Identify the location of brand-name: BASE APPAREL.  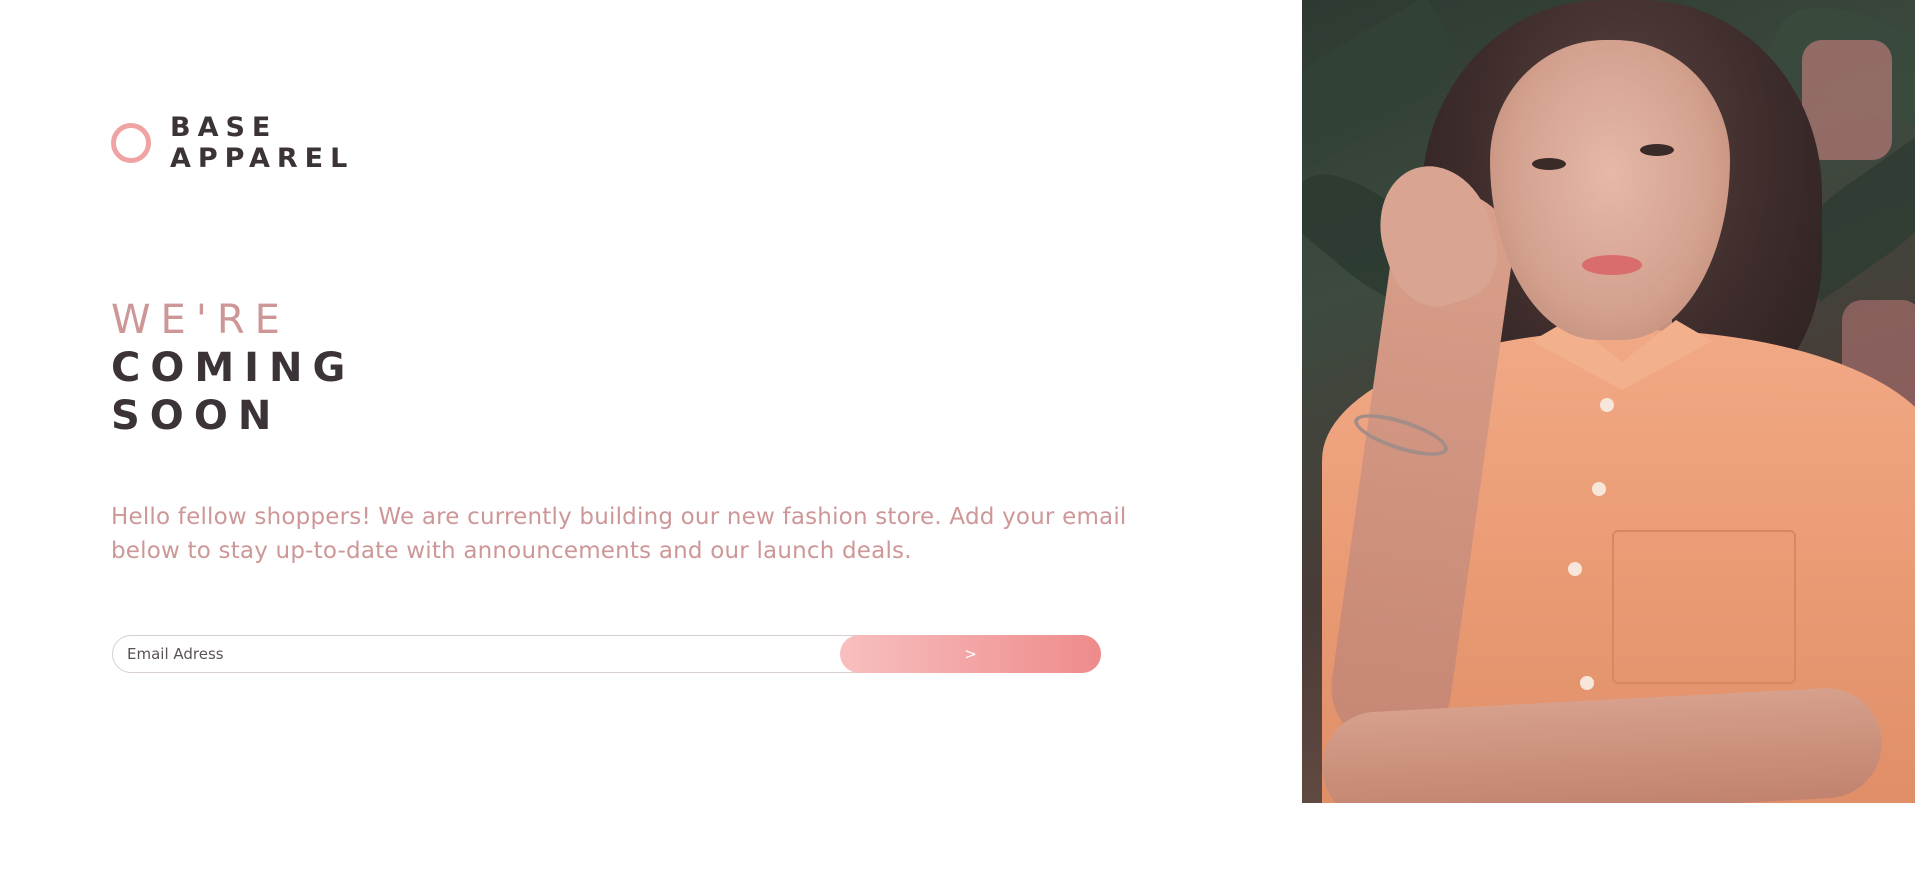
(262, 143).